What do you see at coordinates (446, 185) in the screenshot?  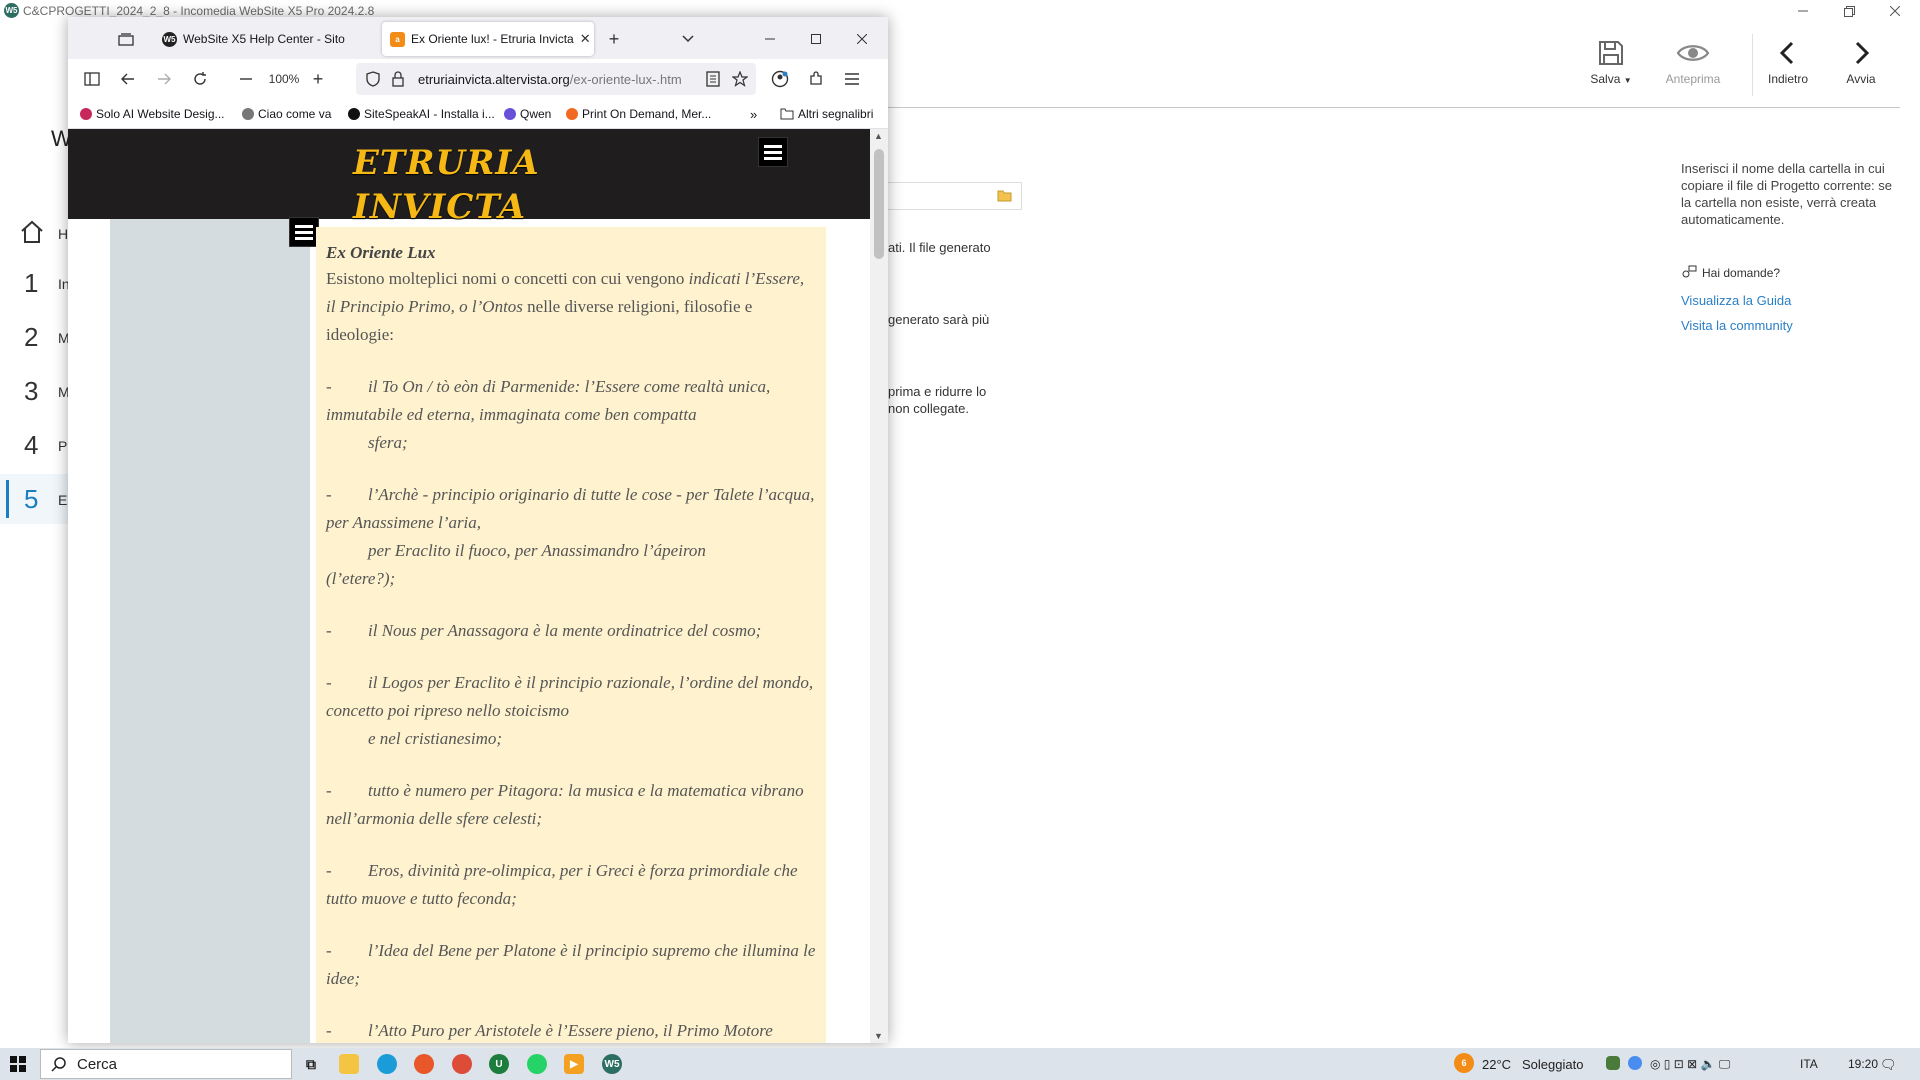 I see `site-logo: Etruria Invicta` at bounding box center [446, 185].